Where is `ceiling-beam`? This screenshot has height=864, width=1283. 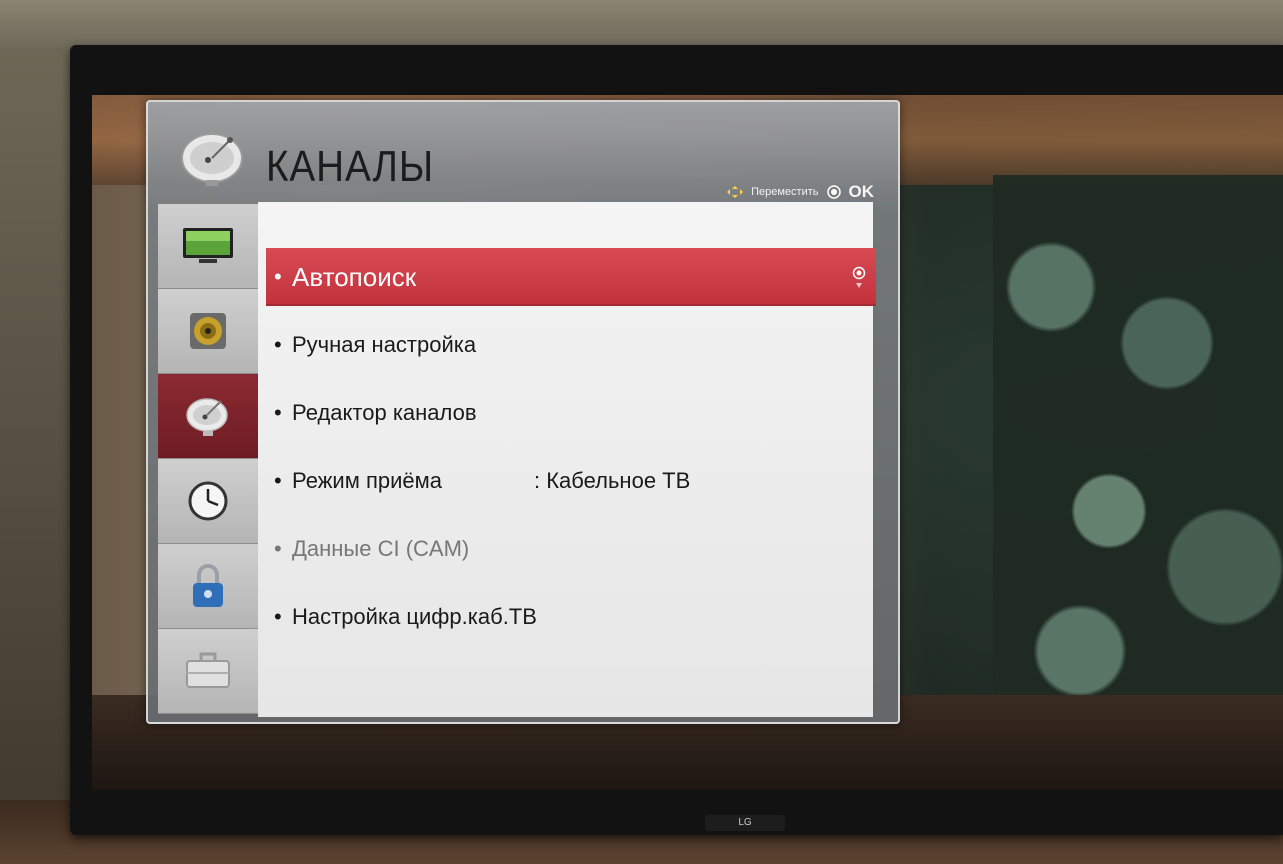
ceiling-beam is located at coordinates (641, 24).